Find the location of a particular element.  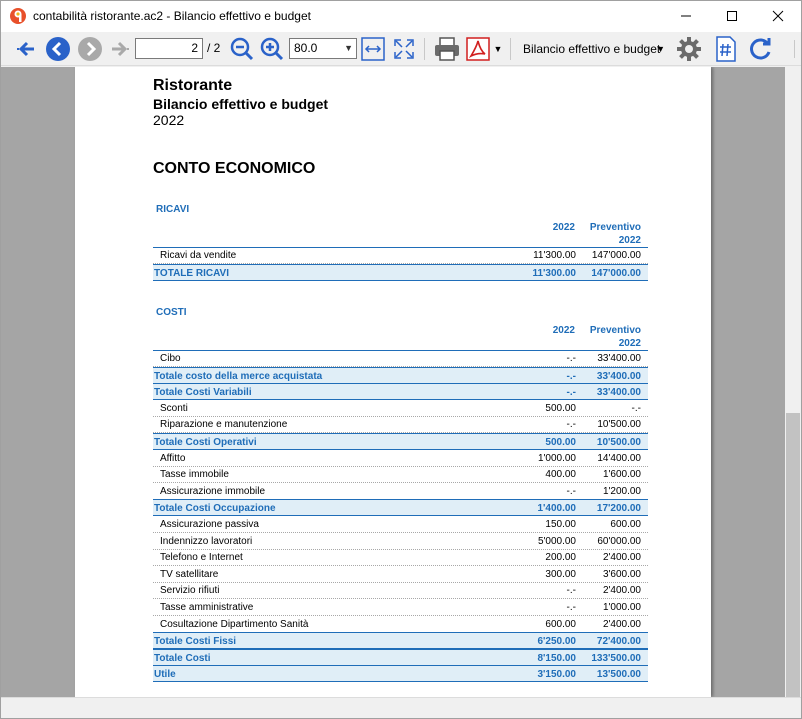

total-row: Totale Costi 8'150.00 133'500.00 is located at coordinates (400, 657).